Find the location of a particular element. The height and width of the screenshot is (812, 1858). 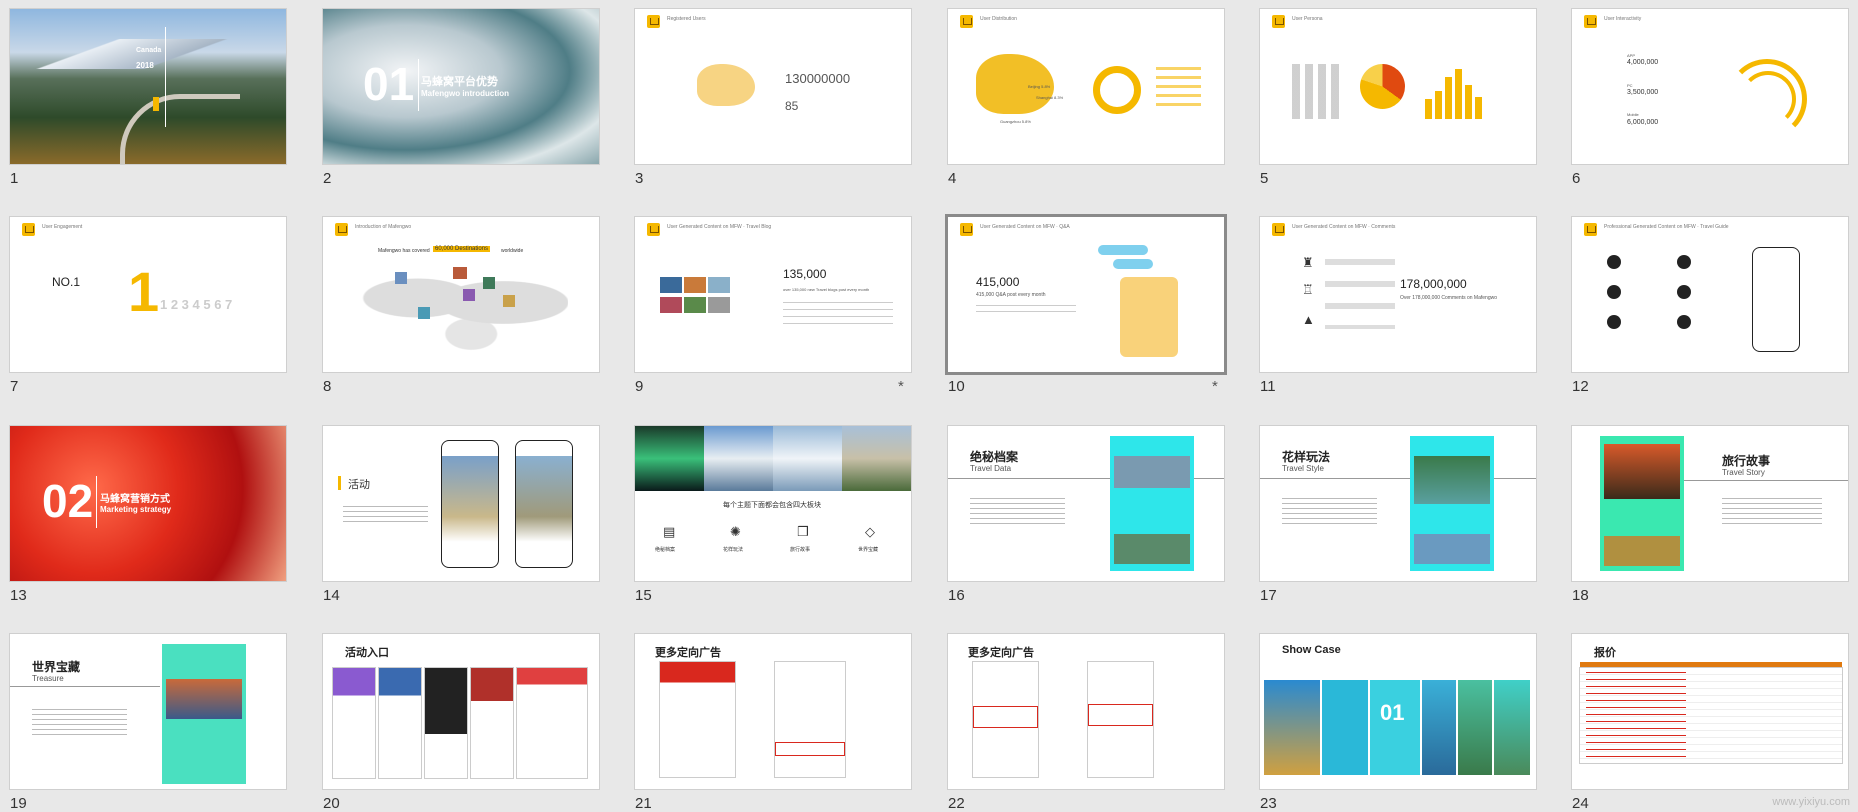

video-thumbnail is located at coordinates (1152, 472).